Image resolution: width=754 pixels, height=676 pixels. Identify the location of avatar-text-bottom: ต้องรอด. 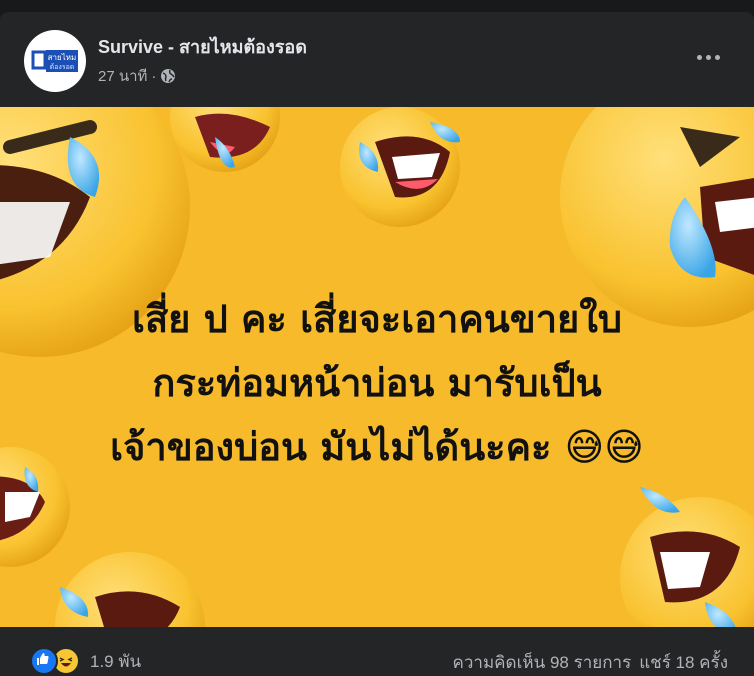
(62, 67).